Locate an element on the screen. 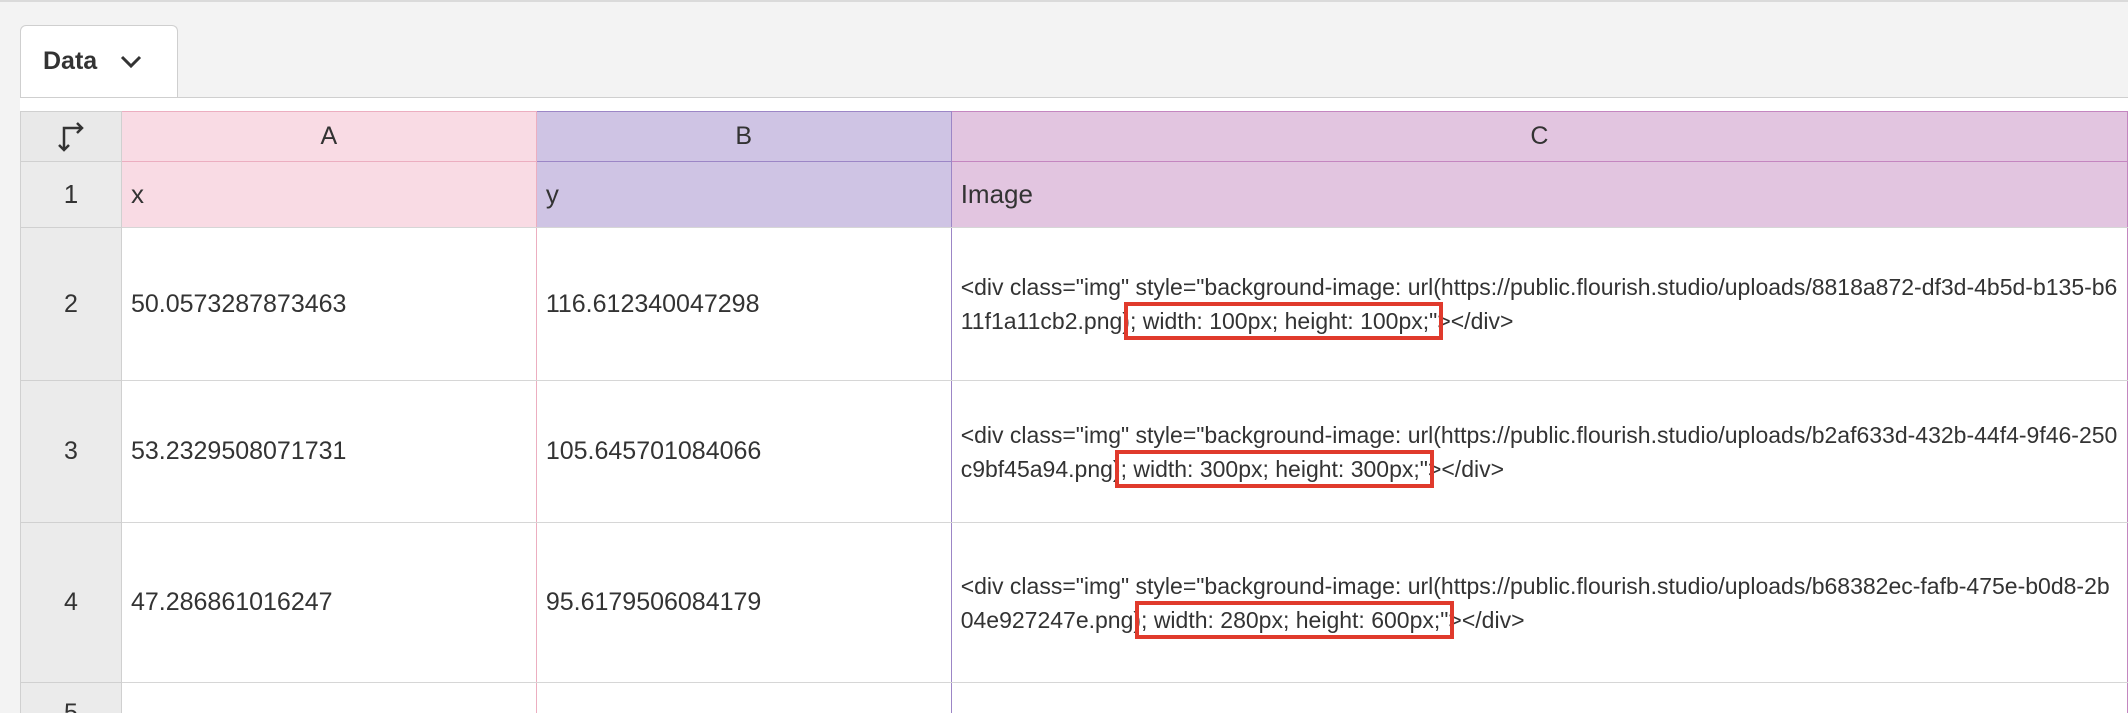 The height and width of the screenshot is (713, 2128). header-cell-image: Image is located at coordinates (1539, 195).